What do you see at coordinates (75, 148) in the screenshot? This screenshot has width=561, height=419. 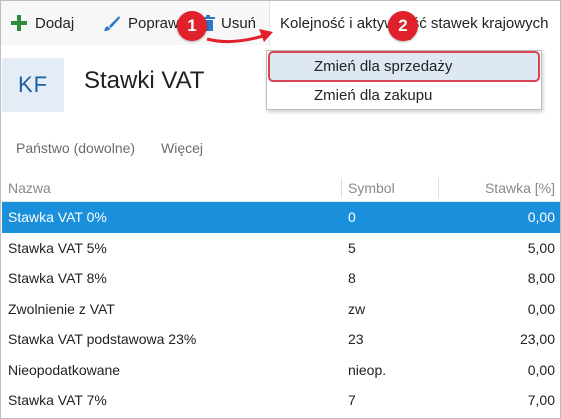 I see `country-filter: Państwo (dowolne)` at bounding box center [75, 148].